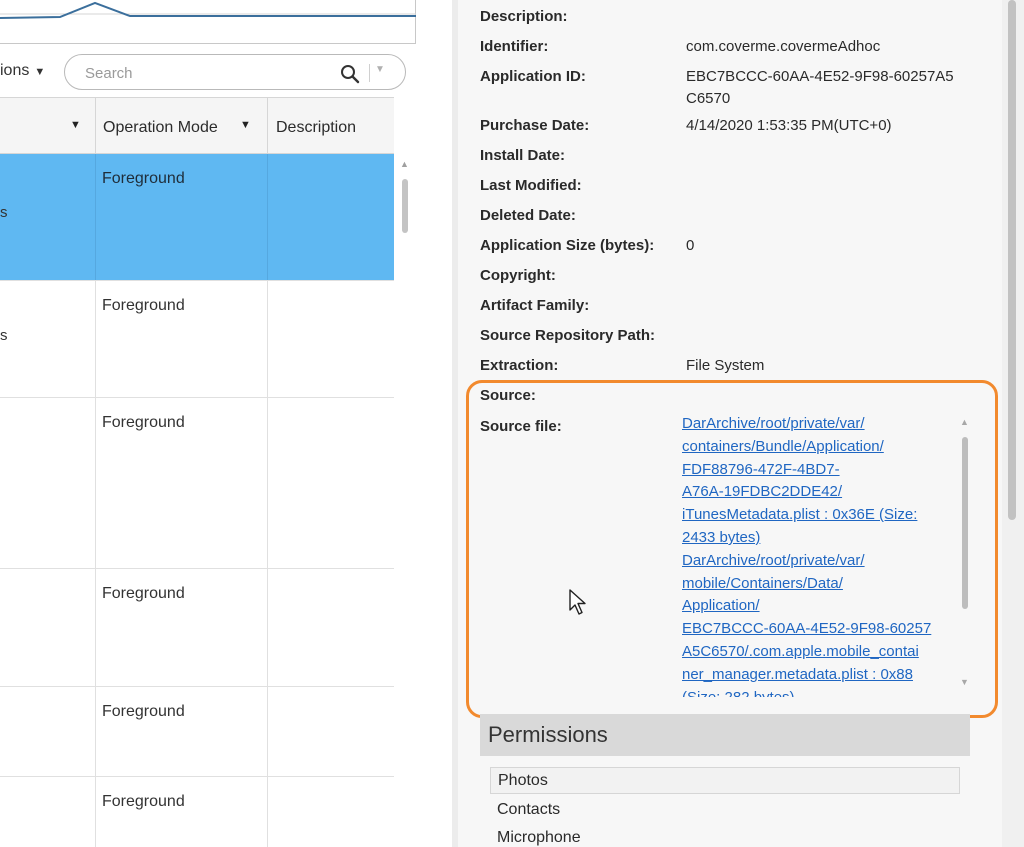  I want to click on column-header-description: Description, so click(331, 126).